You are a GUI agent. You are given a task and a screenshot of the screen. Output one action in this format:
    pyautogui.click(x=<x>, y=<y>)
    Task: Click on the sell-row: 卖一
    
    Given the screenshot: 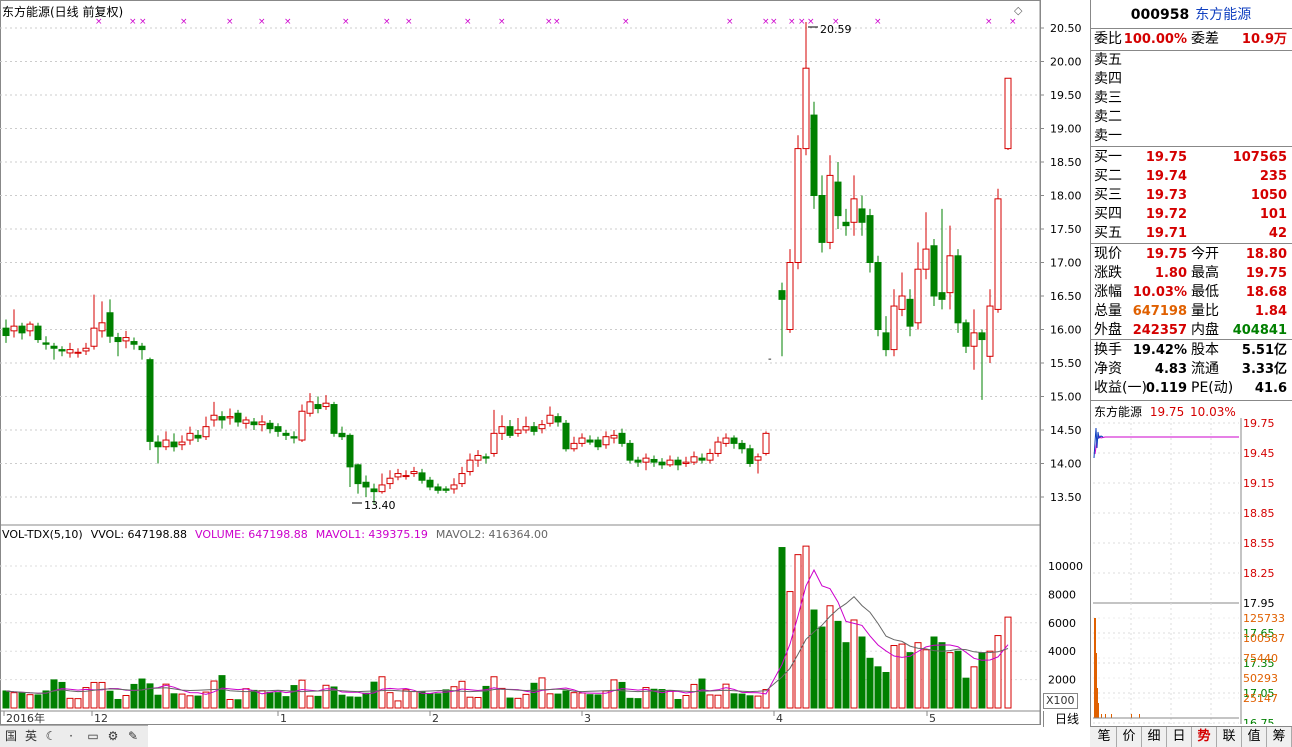 What is the action you would take?
    pyautogui.click(x=1191, y=136)
    